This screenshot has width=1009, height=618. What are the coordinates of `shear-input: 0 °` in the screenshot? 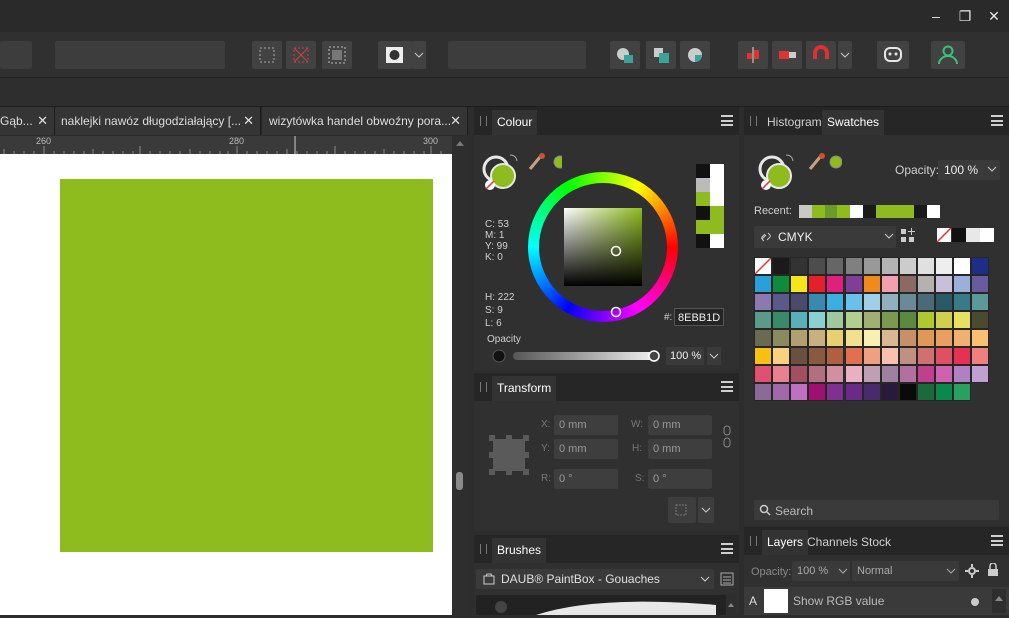 It's located at (680, 479).